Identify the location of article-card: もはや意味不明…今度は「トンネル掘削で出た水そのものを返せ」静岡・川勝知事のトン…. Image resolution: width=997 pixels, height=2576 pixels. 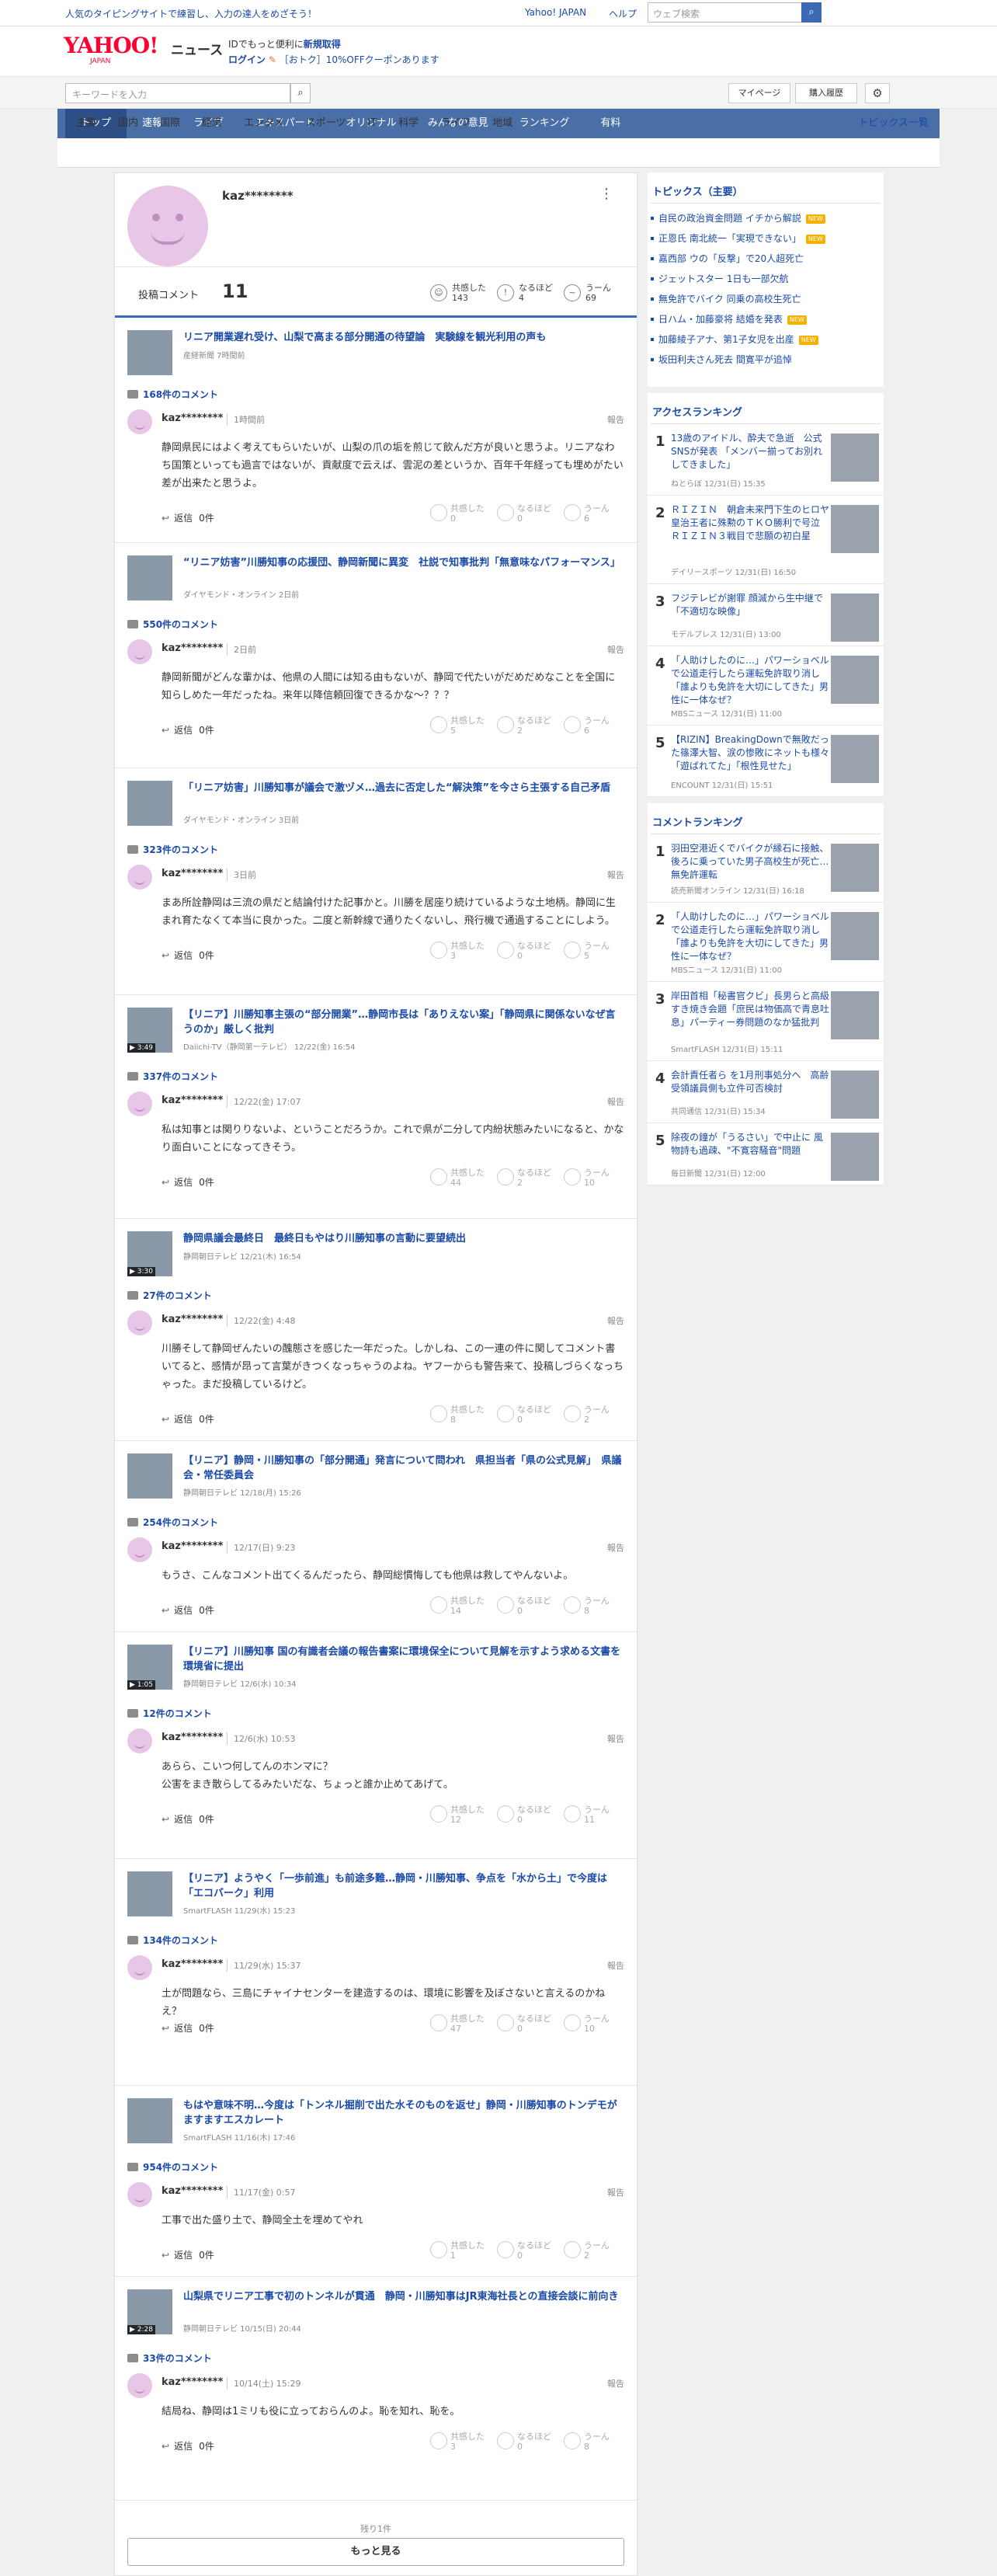
(376, 2117).